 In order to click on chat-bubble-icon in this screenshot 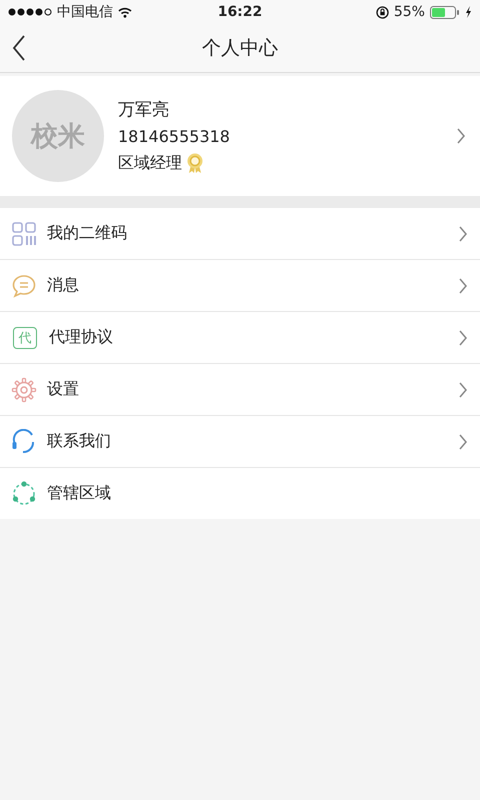, I will do `click(24, 285)`.